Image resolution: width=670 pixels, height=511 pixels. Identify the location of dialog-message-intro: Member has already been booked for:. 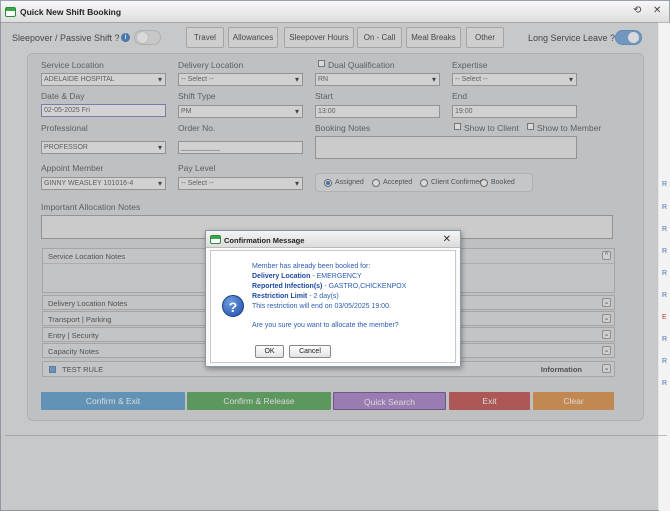
(311, 266).